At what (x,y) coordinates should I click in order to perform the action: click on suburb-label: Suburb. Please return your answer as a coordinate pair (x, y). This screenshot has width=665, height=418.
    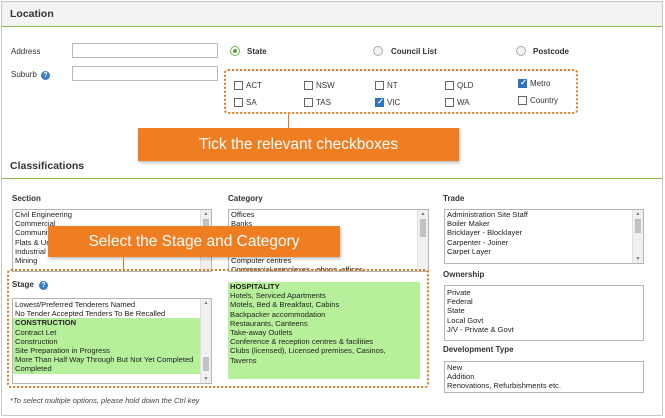
    Looking at the image, I should click on (24, 74).